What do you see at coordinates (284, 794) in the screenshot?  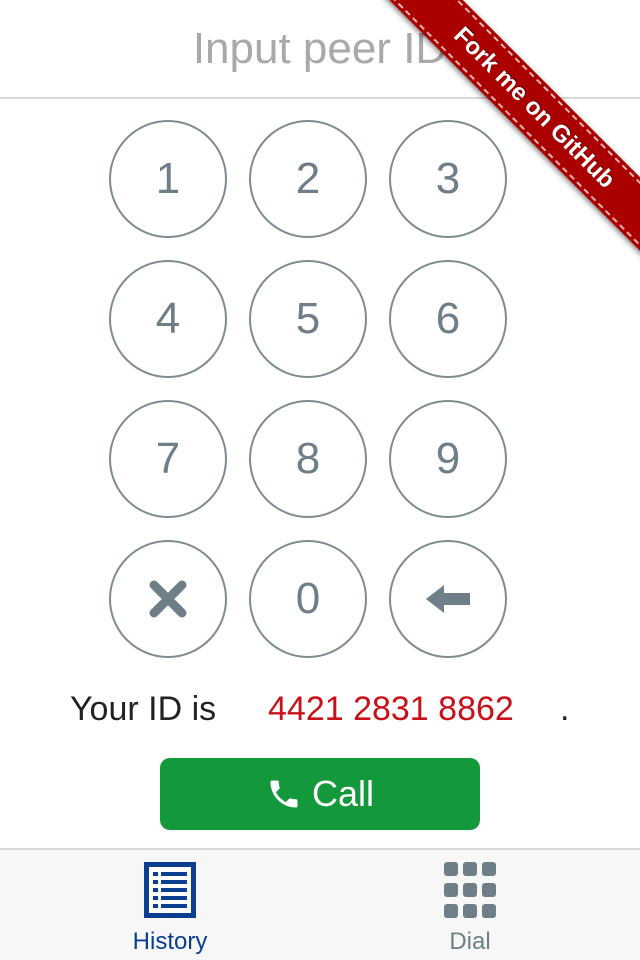 I see `phone-icon` at bounding box center [284, 794].